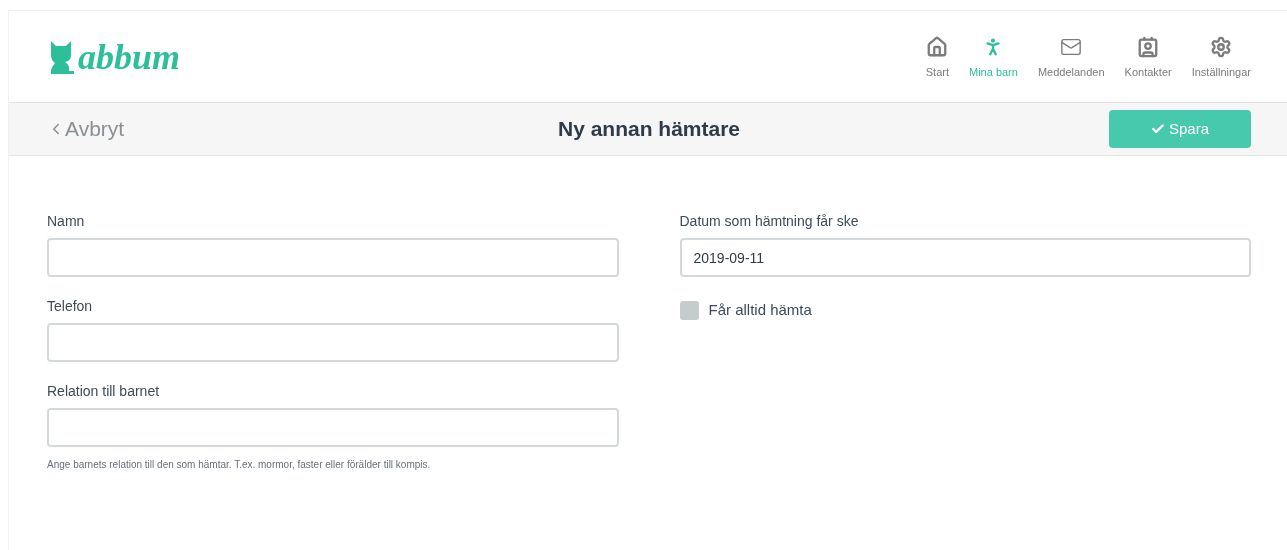 The width and height of the screenshot is (1287, 550). Describe the element at coordinates (769, 221) in the screenshot. I see `field-label: Datum som hämtning får ske` at that location.